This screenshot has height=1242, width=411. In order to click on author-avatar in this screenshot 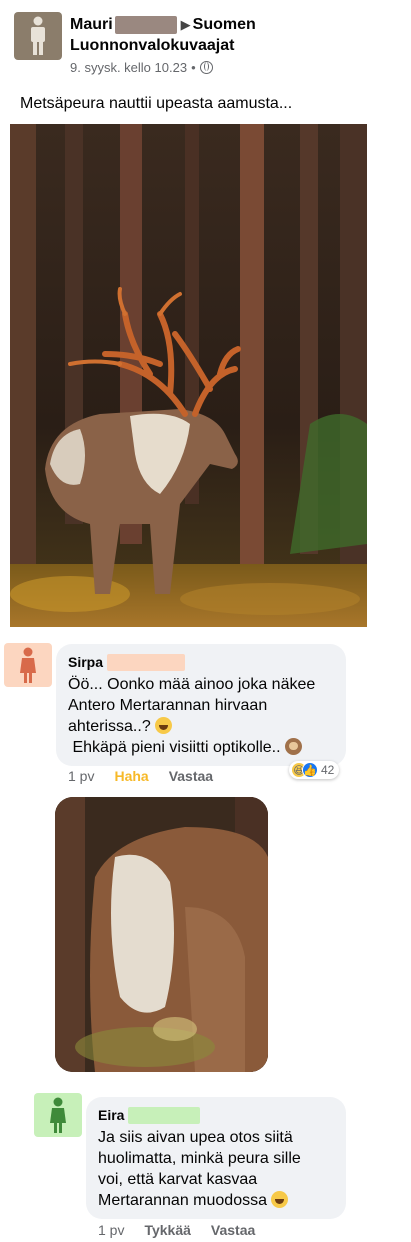, I will do `click(38, 36)`.